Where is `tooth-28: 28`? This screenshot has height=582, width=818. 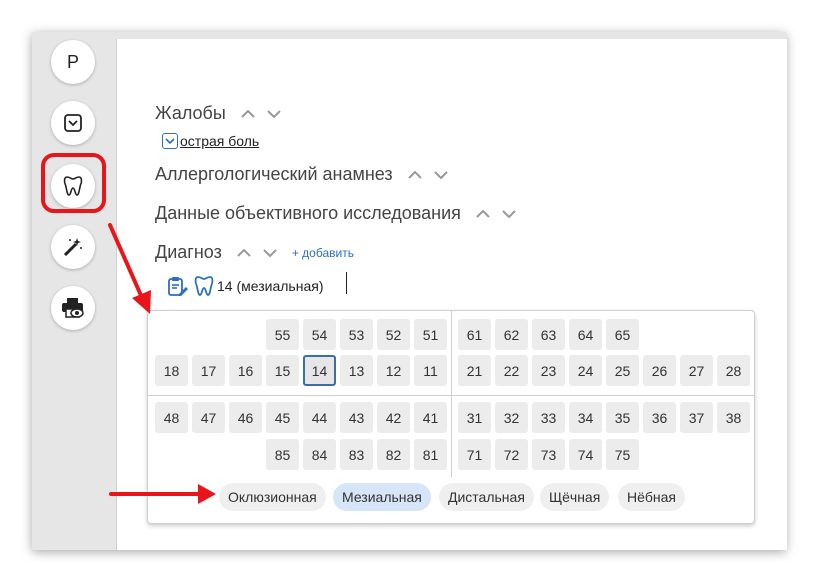
tooth-28: 28 is located at coordinates (733, 370).